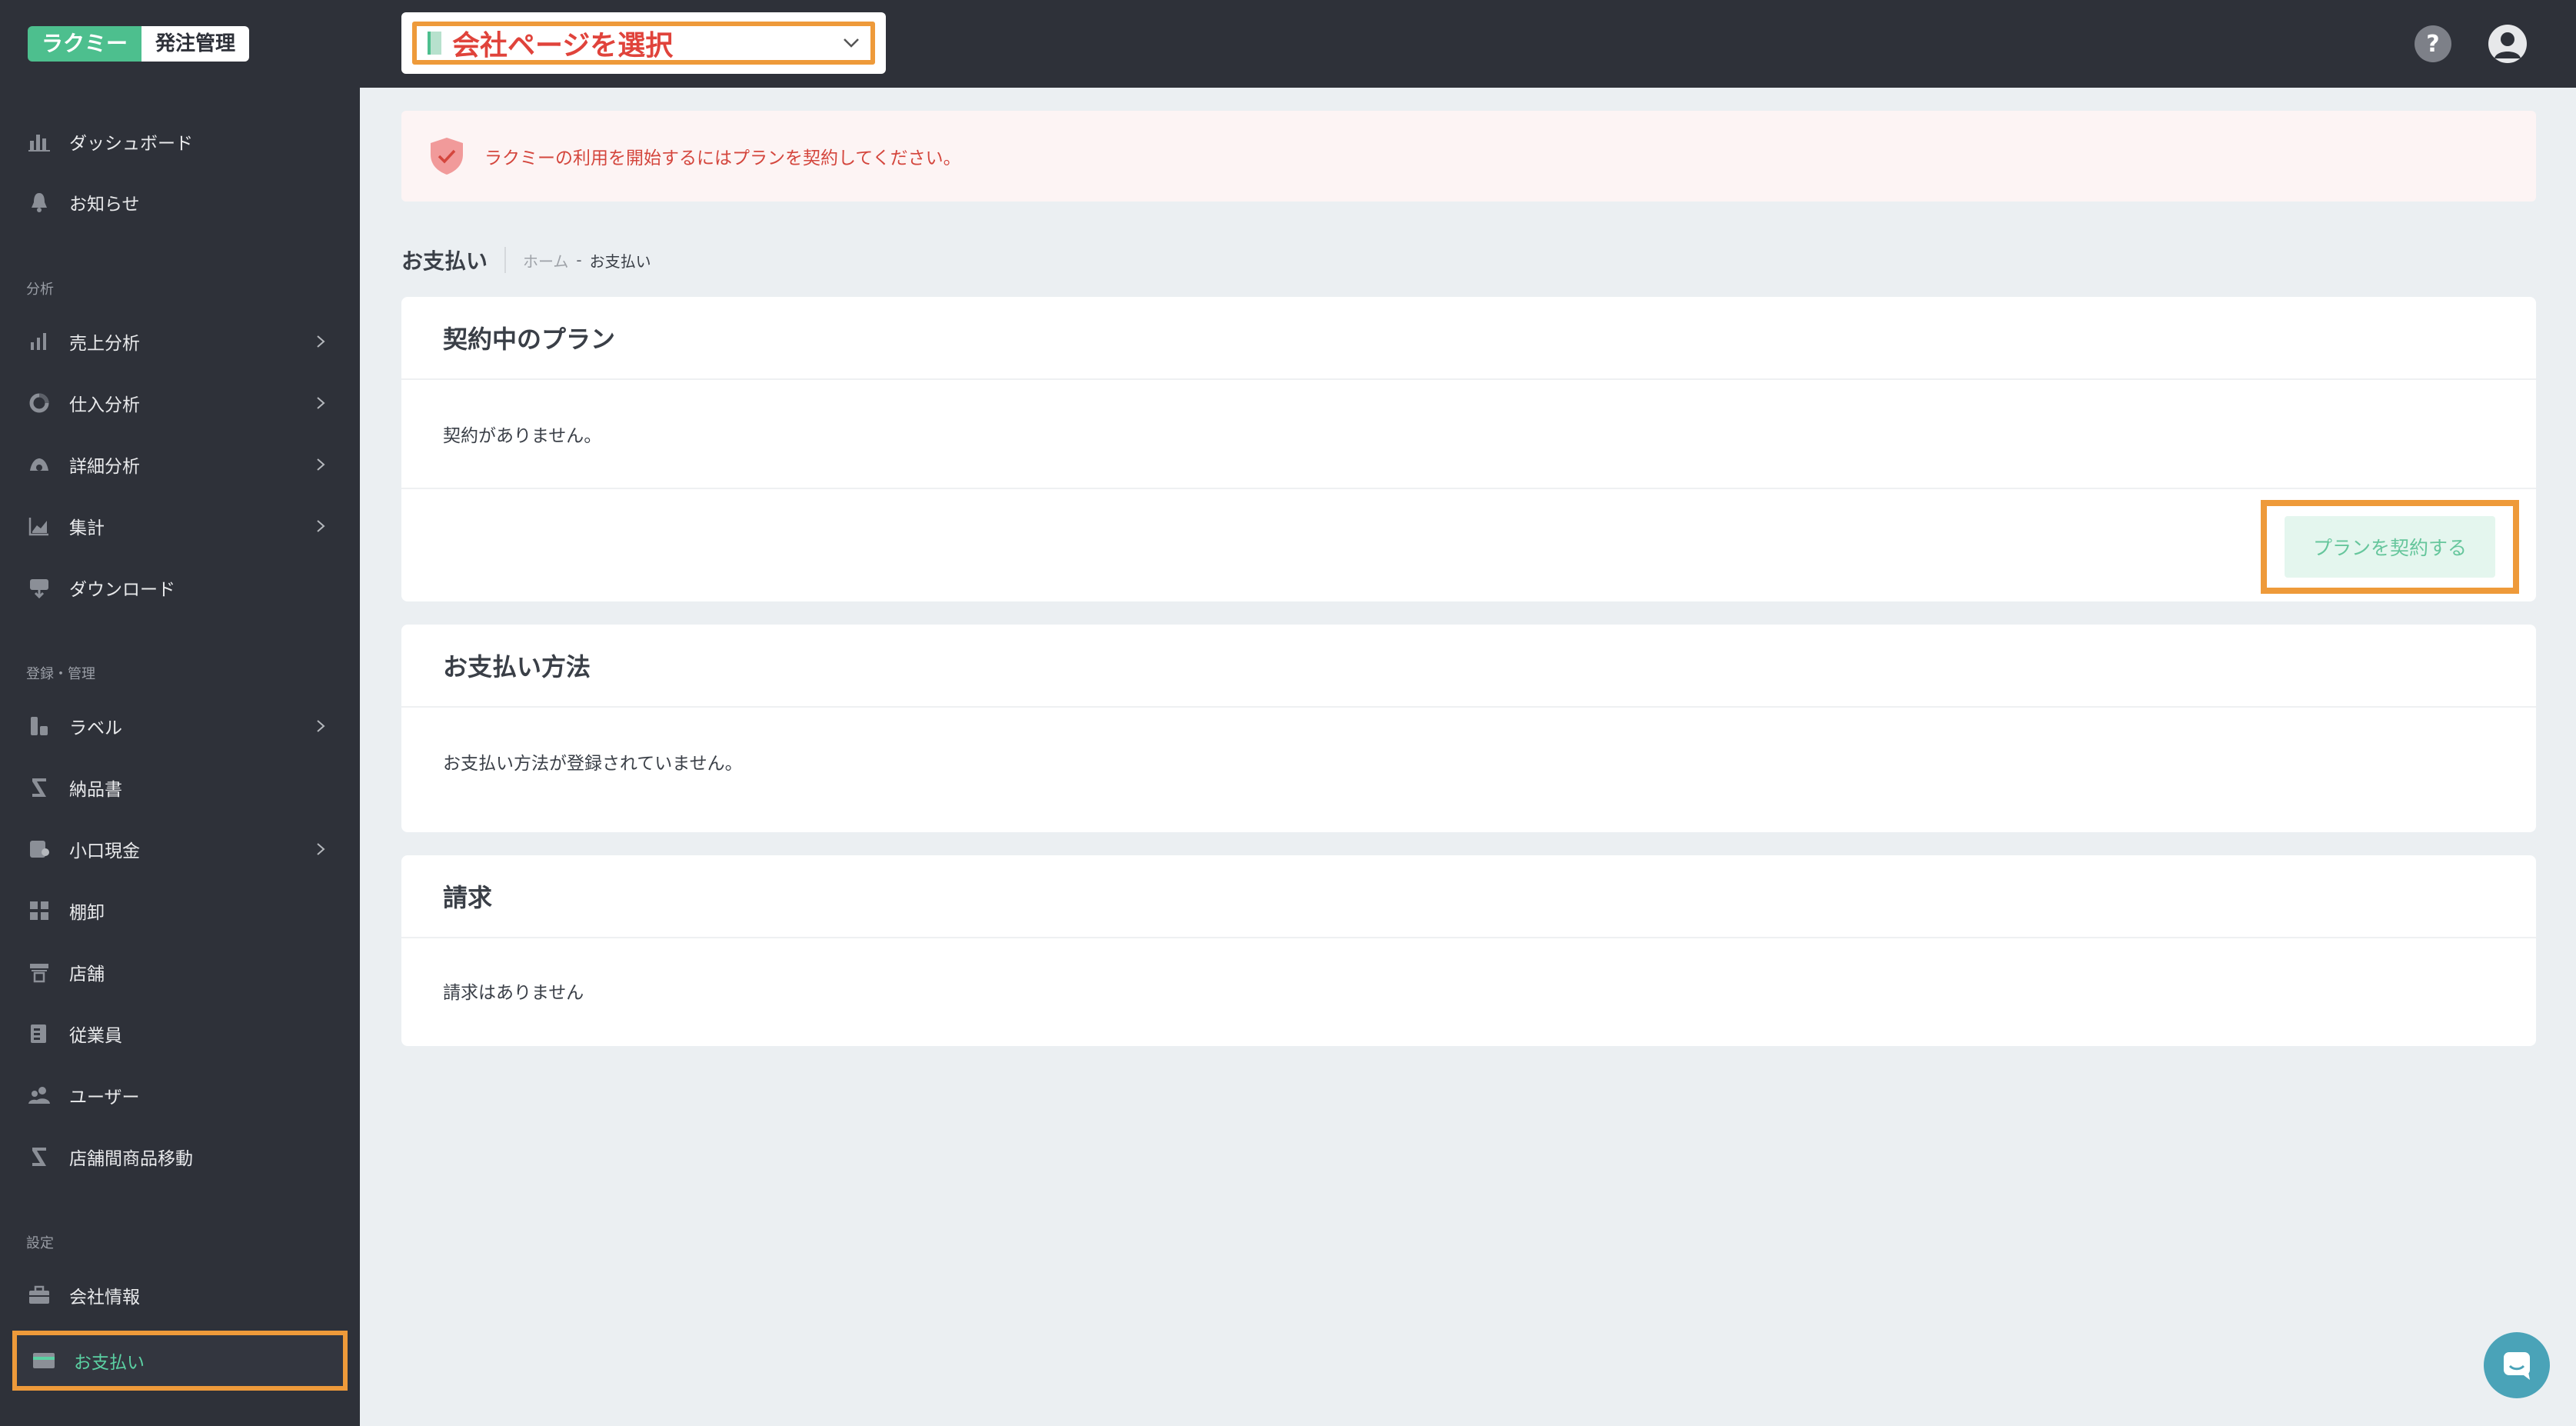 This screenshot has height=1426, width=2576. Describe the element at coordinates (180, 1034) in the screenshot. I see `sidebar-item-employee: 従業員` at that location.